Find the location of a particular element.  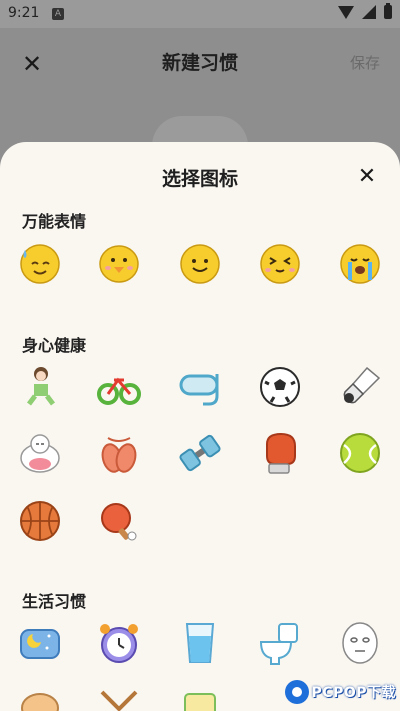

dumbbell-icon is located at coordinates (200, 453).